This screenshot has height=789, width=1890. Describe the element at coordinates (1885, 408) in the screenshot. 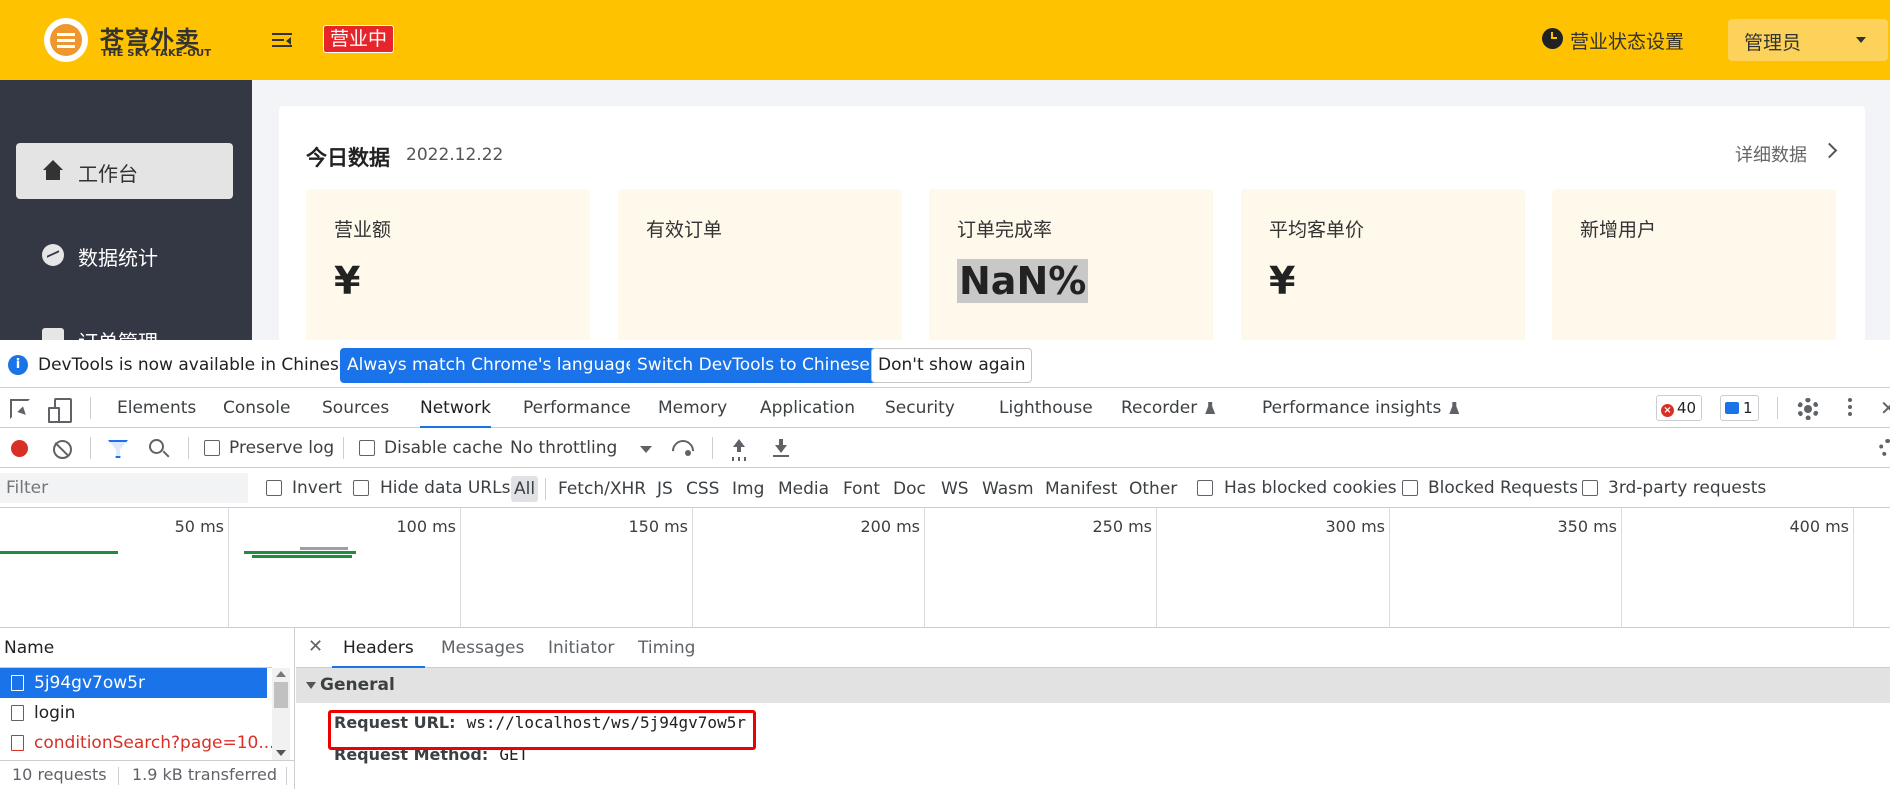

I see `close-devtools-icon: ✕` at that location.